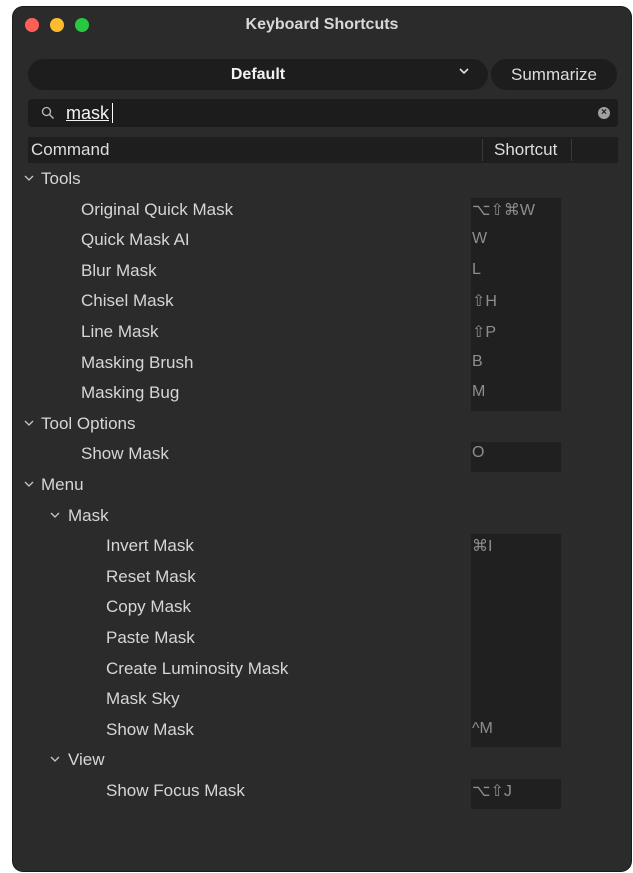  Describe the element at coordinates (322, 180) in the screenshot. I see `group-row-tools: Tools` at that location.